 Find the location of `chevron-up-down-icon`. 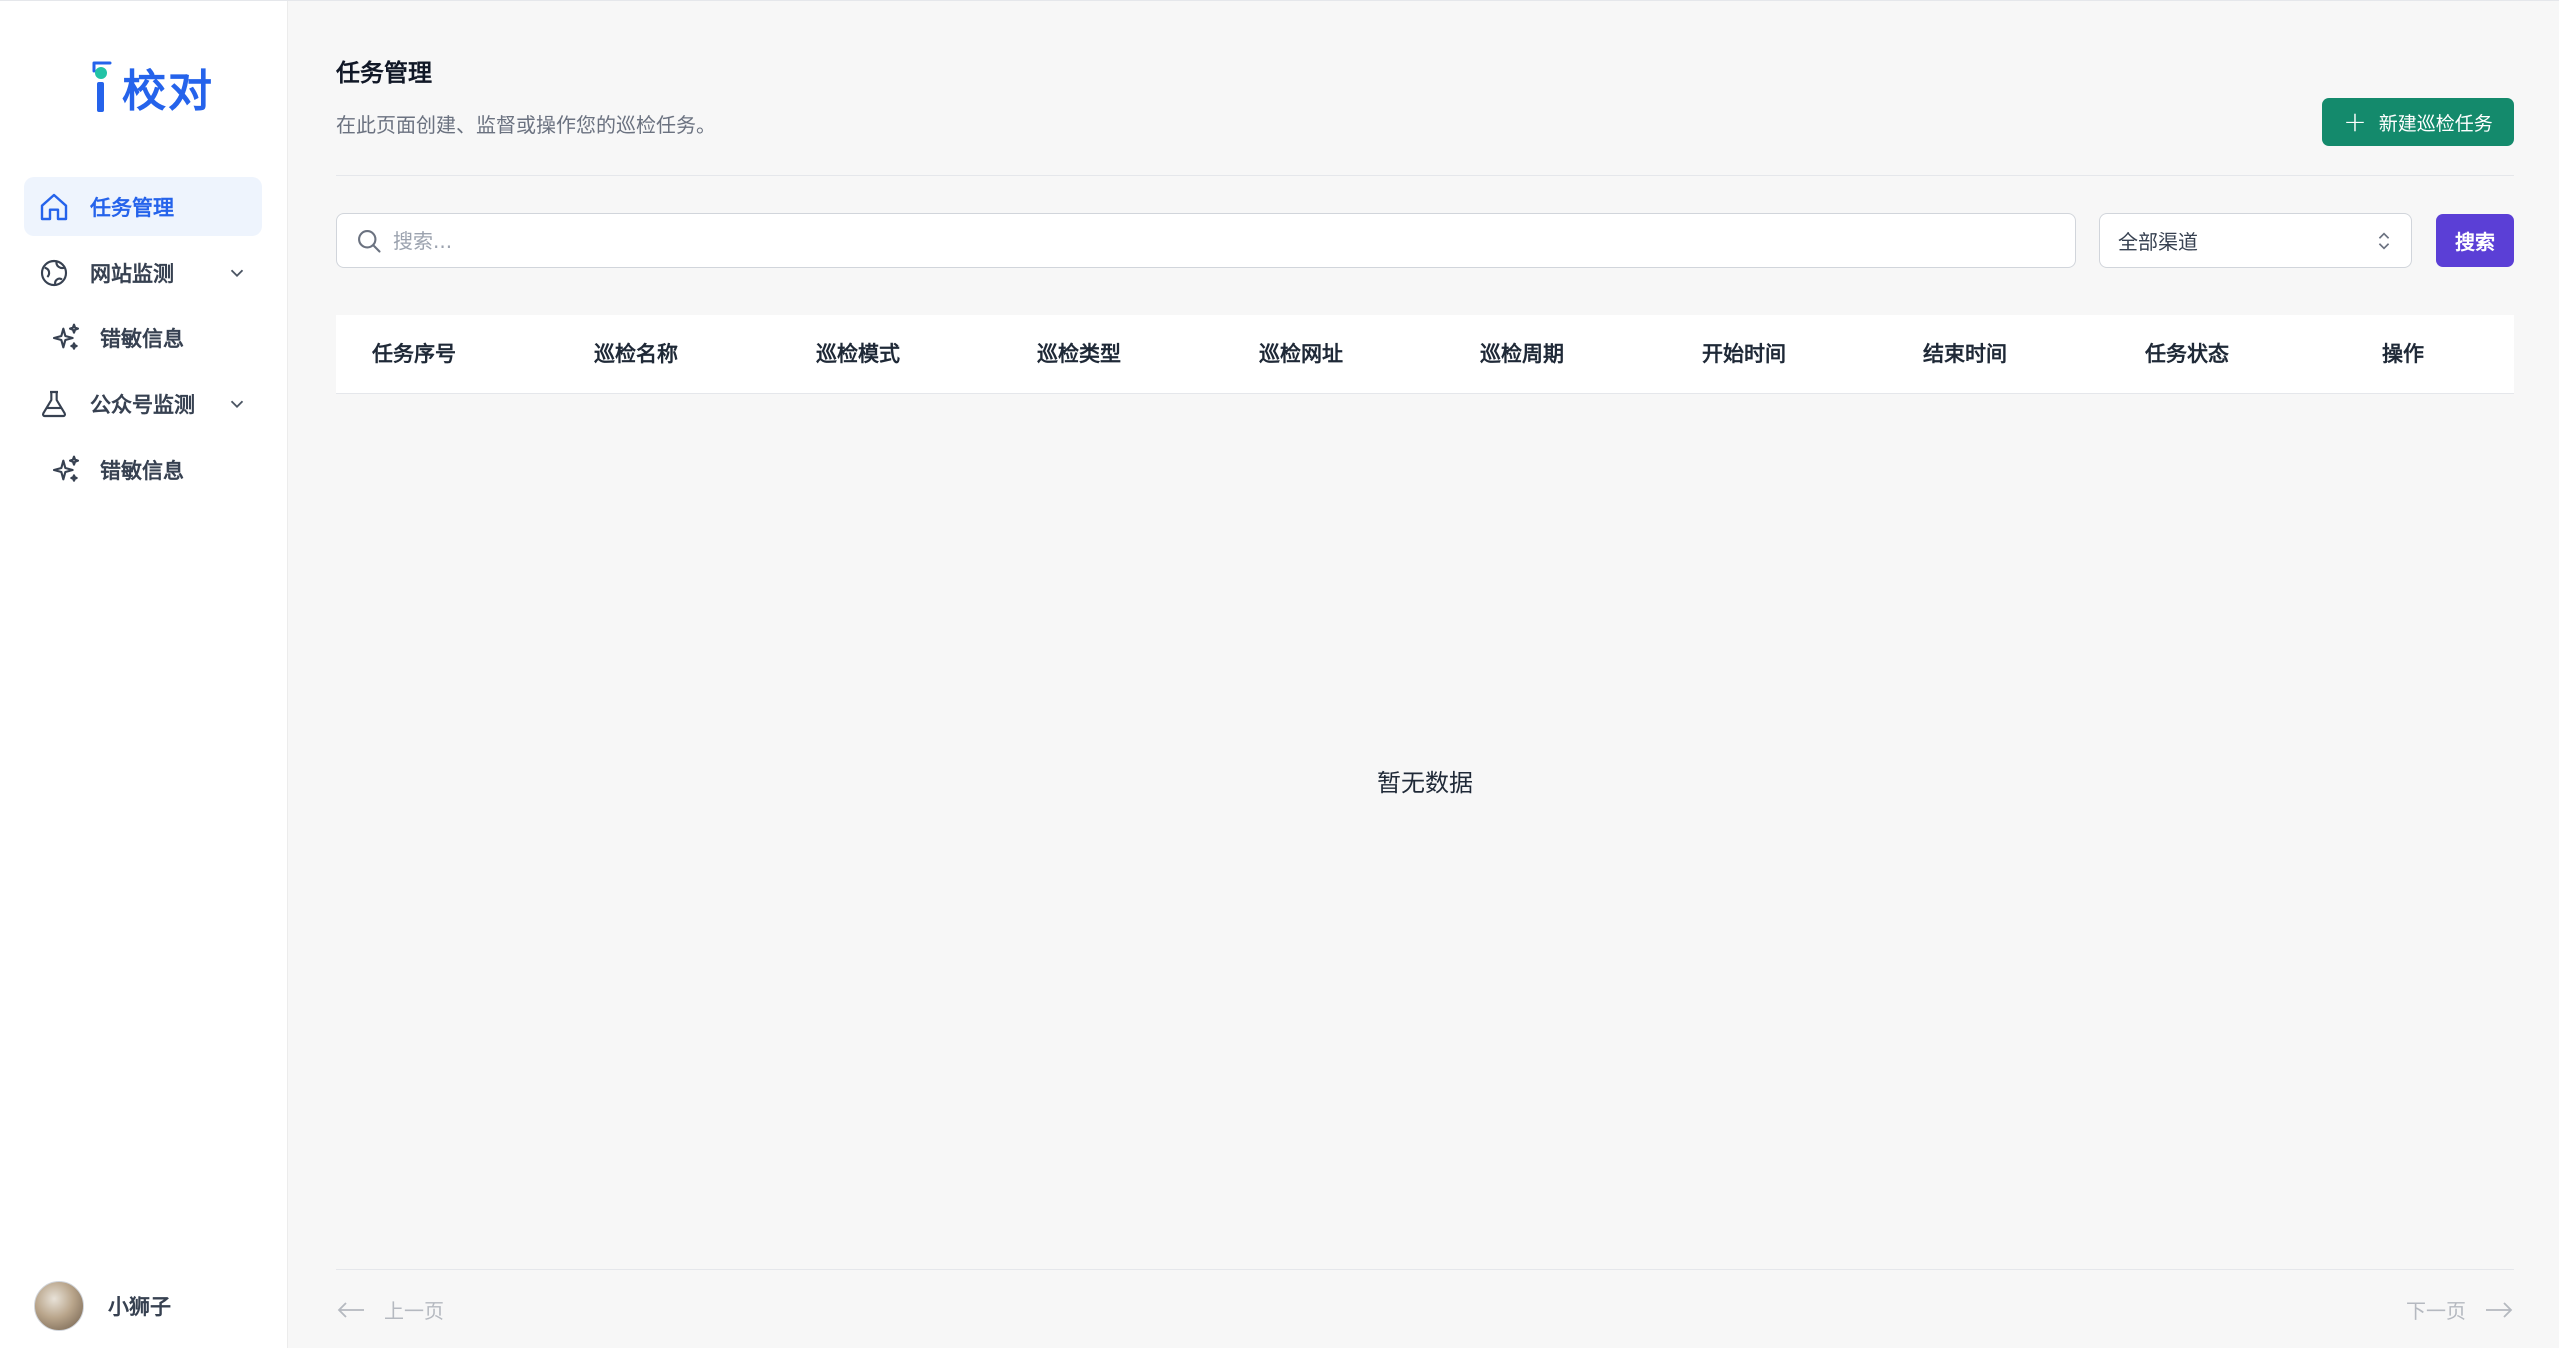

chevron-up-down-icon is located at coordinates (2384, 241).